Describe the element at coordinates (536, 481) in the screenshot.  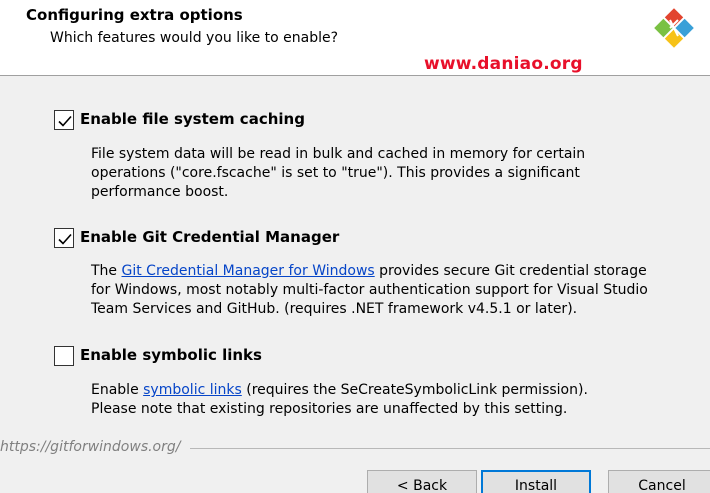
I see `install-button: Install` at that location.